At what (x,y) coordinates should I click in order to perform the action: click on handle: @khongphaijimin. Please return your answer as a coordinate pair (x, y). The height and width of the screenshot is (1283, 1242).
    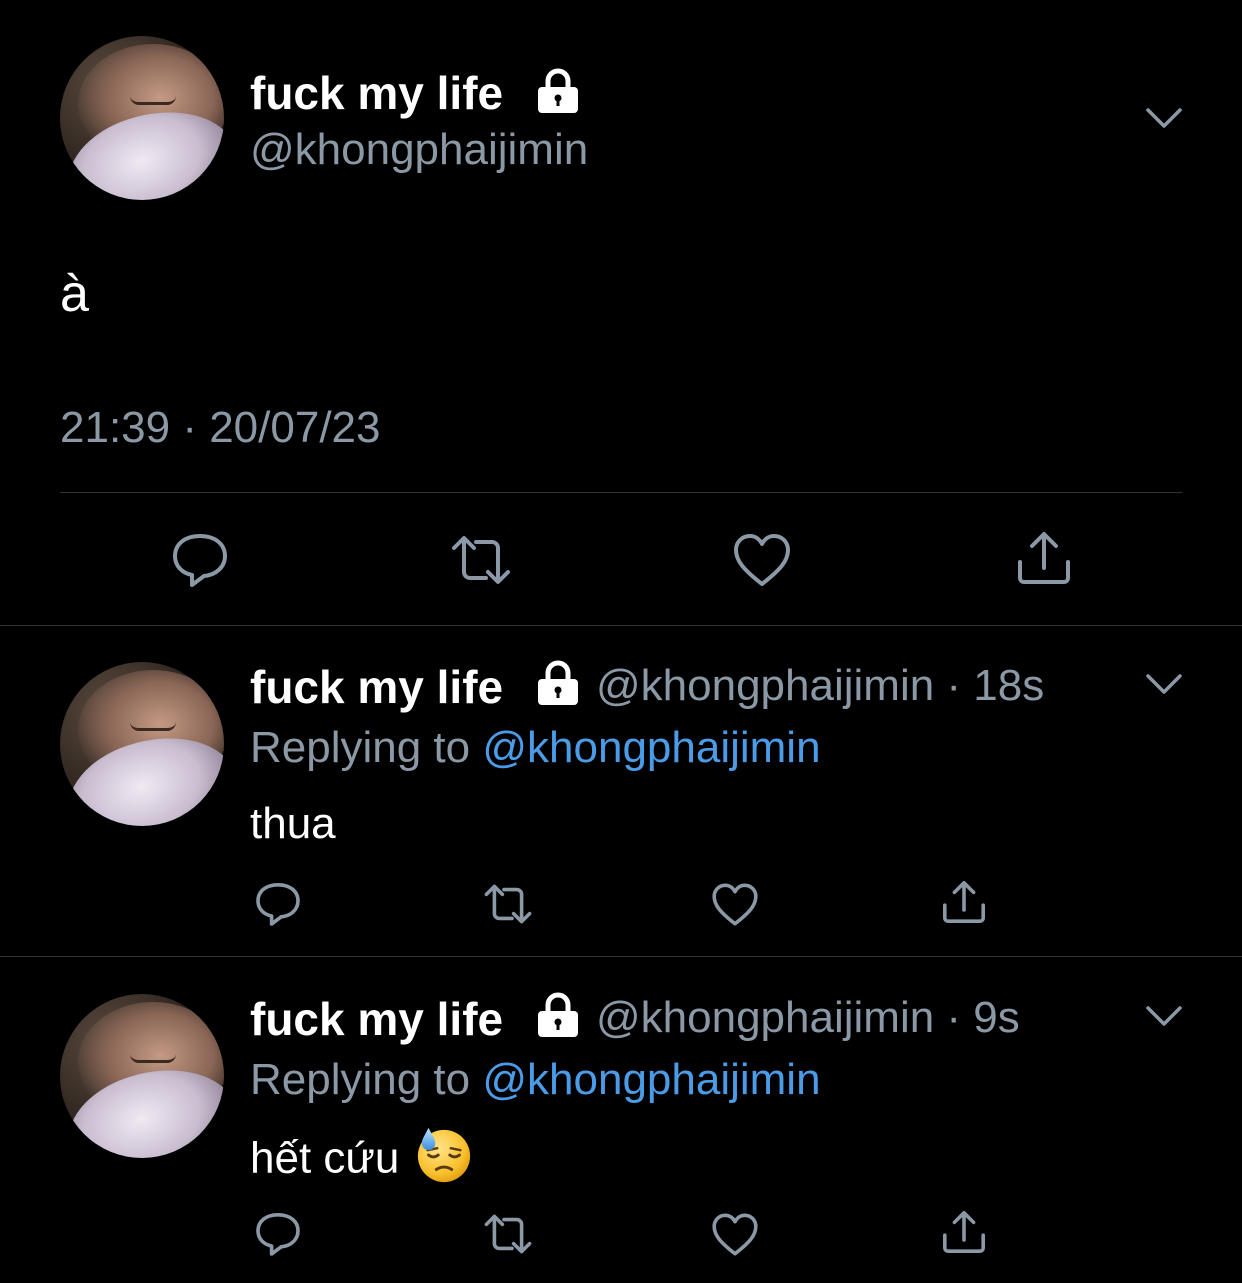
    Looking at the image, I should click on (419, 150).